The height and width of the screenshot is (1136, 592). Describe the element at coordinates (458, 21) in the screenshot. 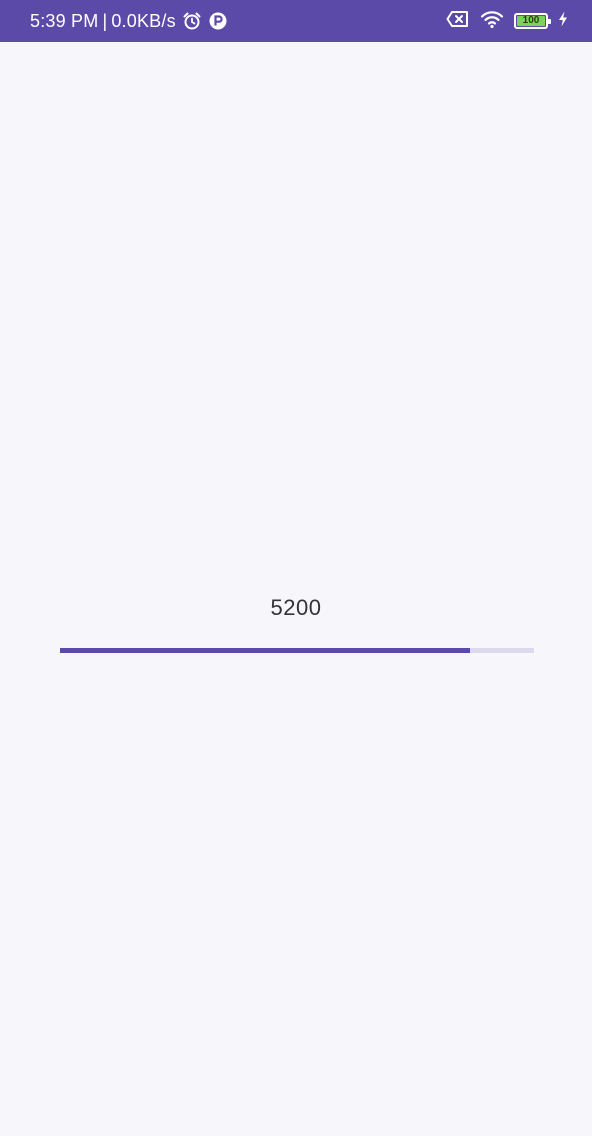

I see `no-sim-icon` at that location.